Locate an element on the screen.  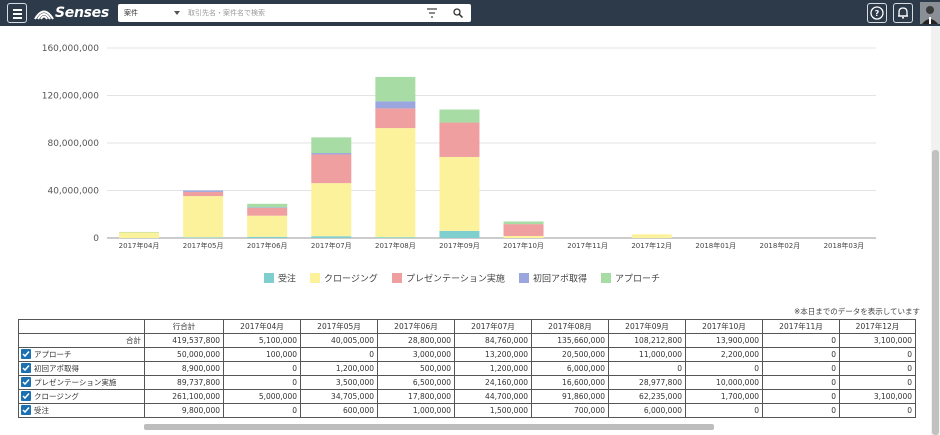
table-cell: 6,000,000 is located at coordinates (570, 368).